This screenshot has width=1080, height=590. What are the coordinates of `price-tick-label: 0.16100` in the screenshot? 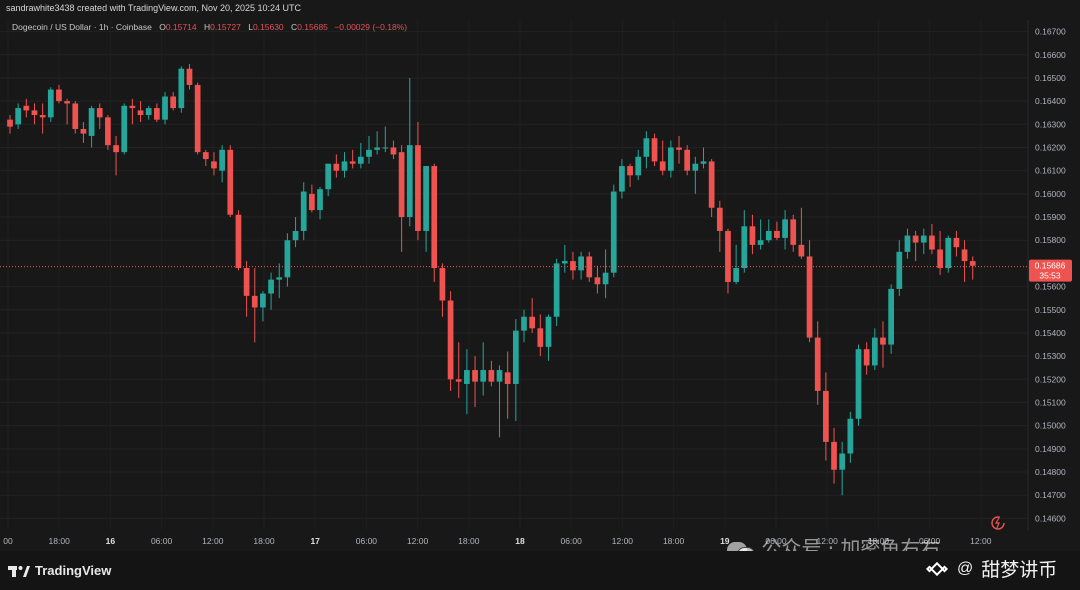 It's located at (1050, 171).